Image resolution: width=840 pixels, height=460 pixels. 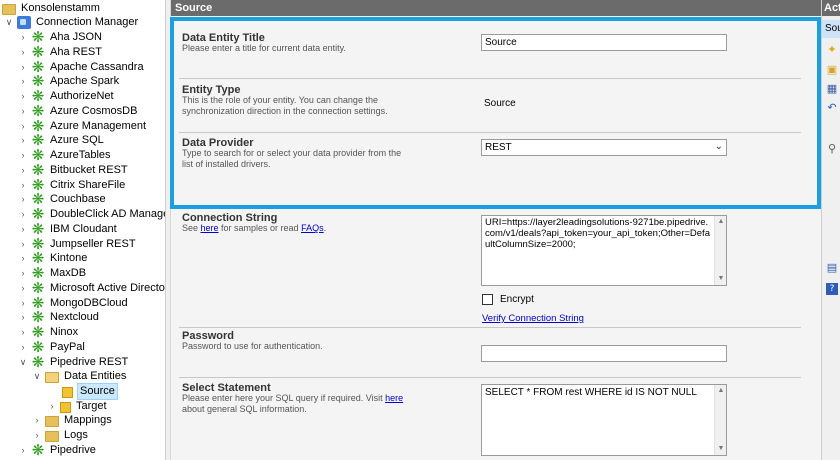 I want to click on desc-text: about general SQL information., so click(x=244, y=409).